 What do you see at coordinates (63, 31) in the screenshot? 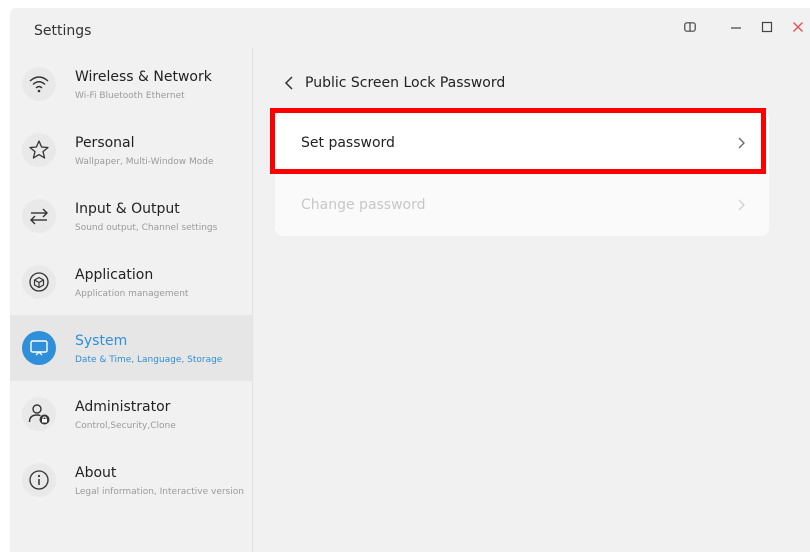
I see `window-title: Settings` at bounding box center [63, 31].